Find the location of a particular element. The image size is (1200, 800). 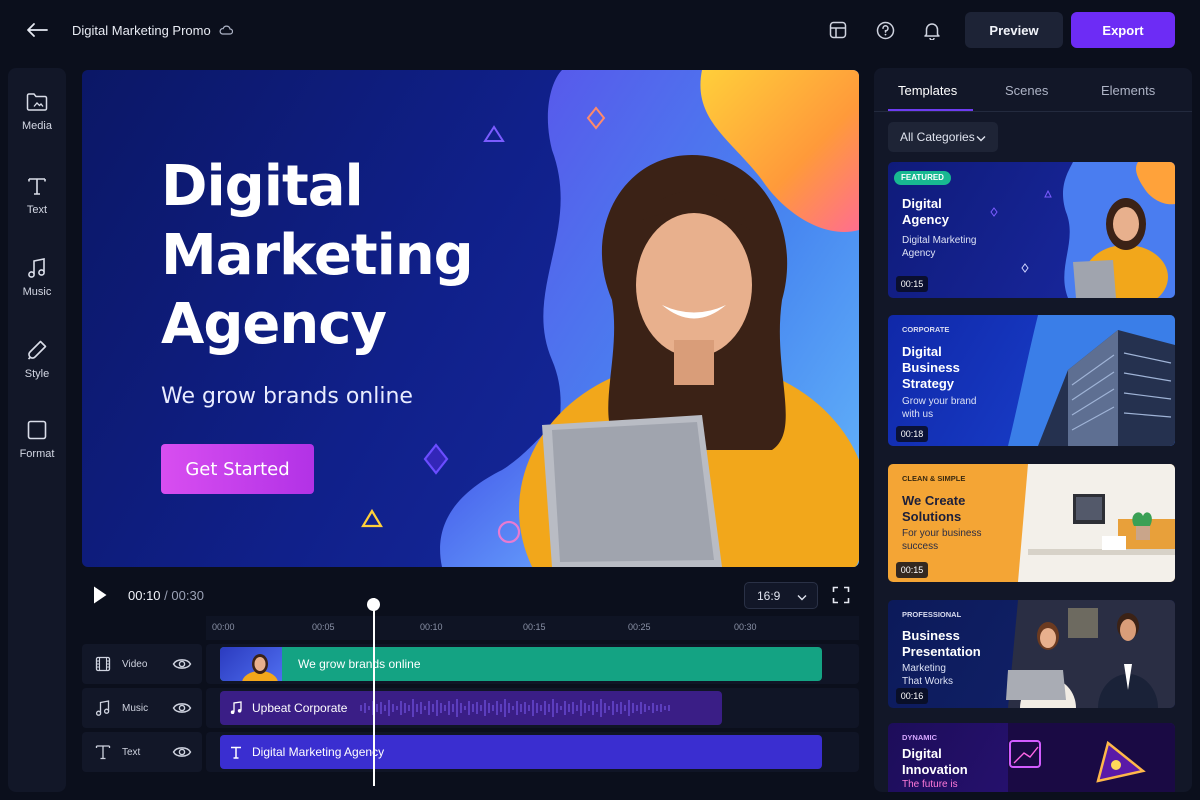

arrow-left-icon is located at coordinates (37, 30).